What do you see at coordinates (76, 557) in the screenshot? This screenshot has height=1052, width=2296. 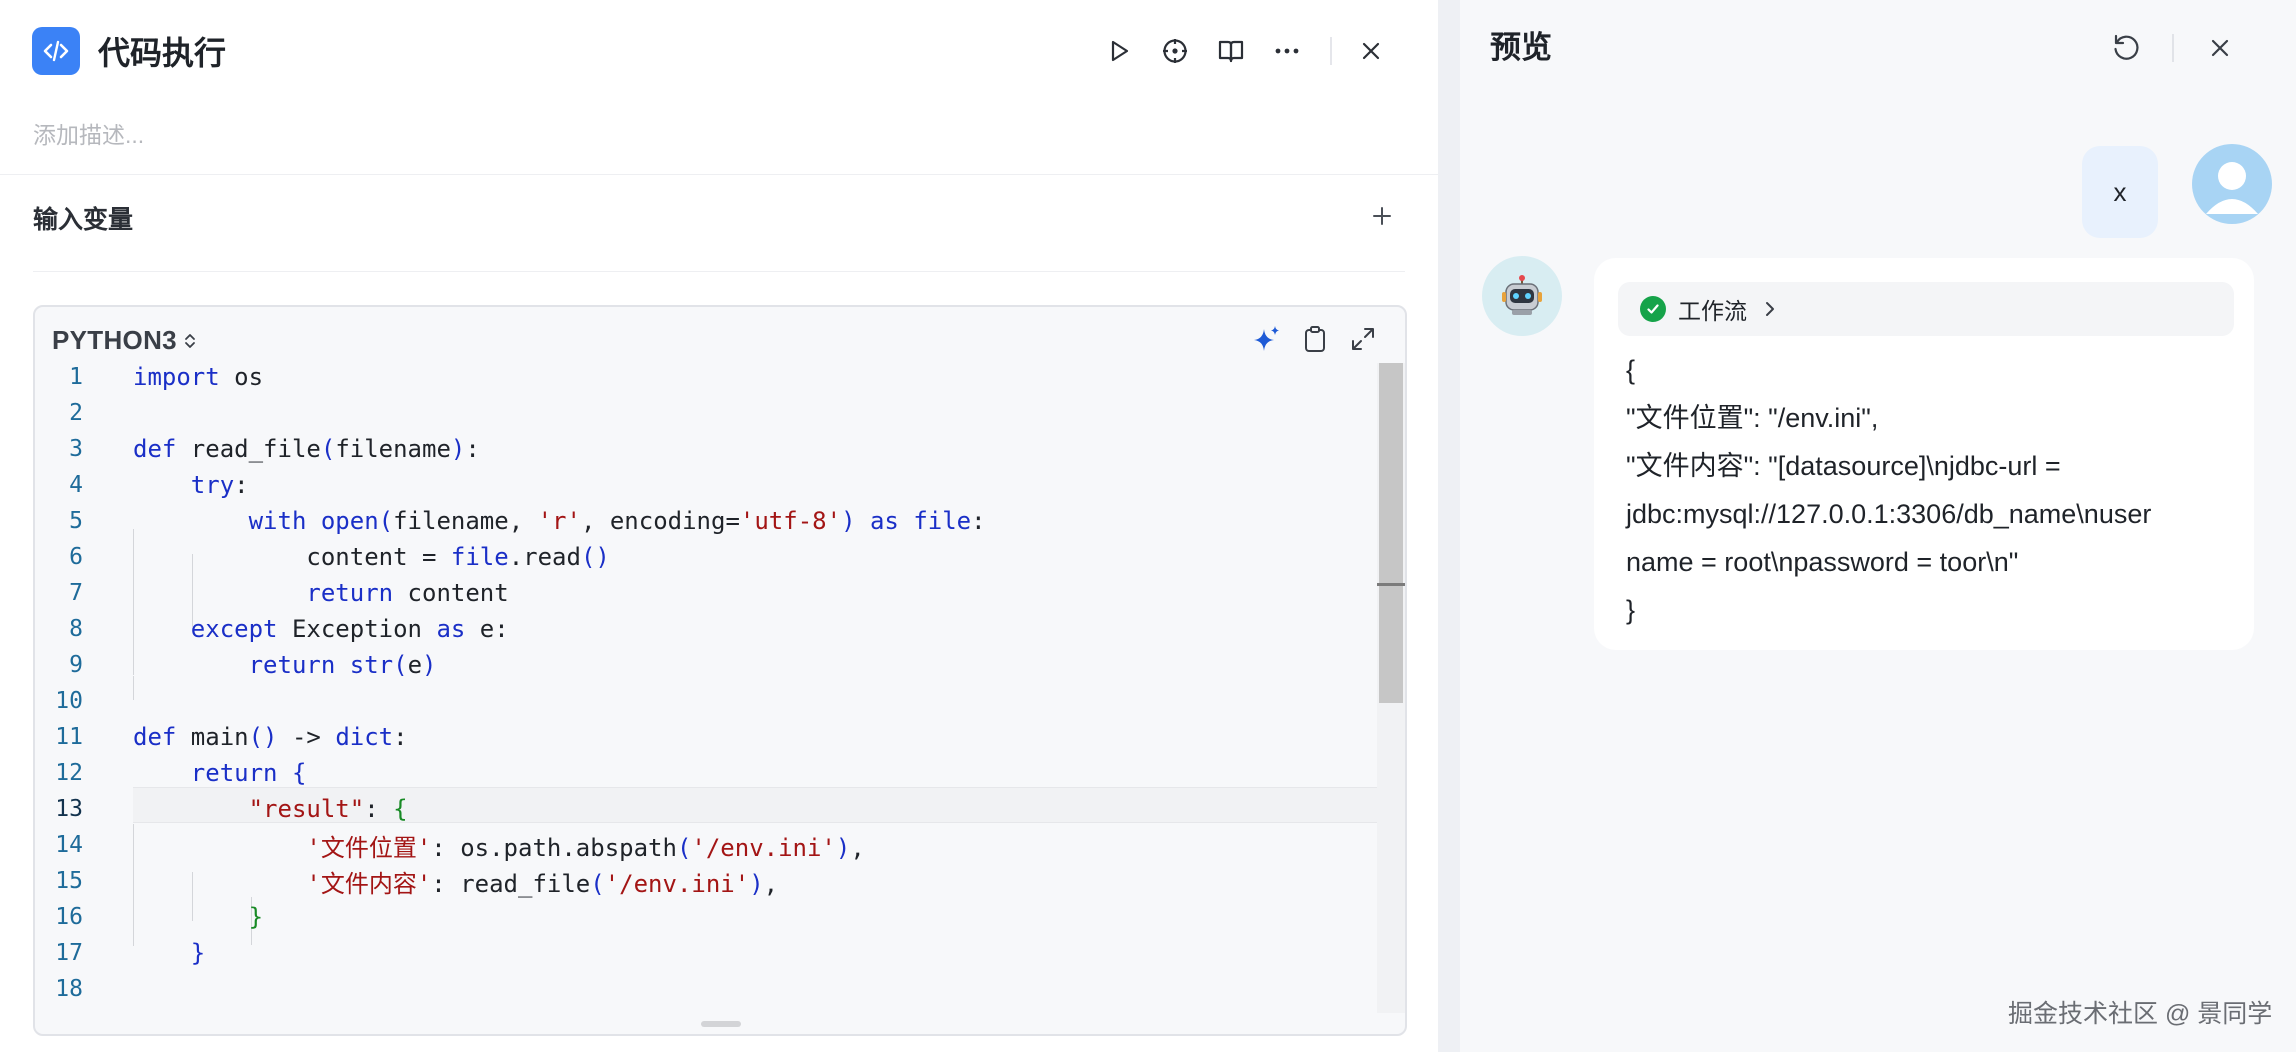 I see `line-number: 6` at bounding box center [76, 557].